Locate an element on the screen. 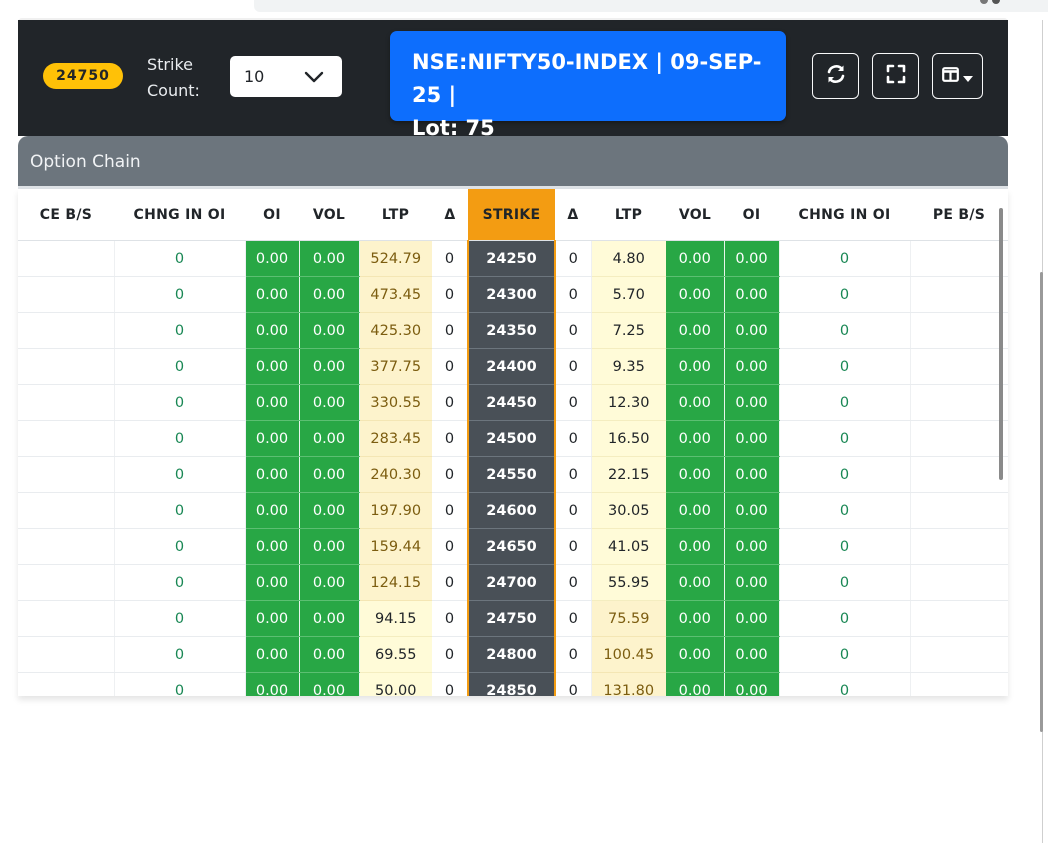 Image resolution: width=1048 pixels, height=843 pixels. option-row: 0 0.00 0.00 524.79 0 24250 0 4.80 0.00 0.00 0 is located at coordinates (513, 258).